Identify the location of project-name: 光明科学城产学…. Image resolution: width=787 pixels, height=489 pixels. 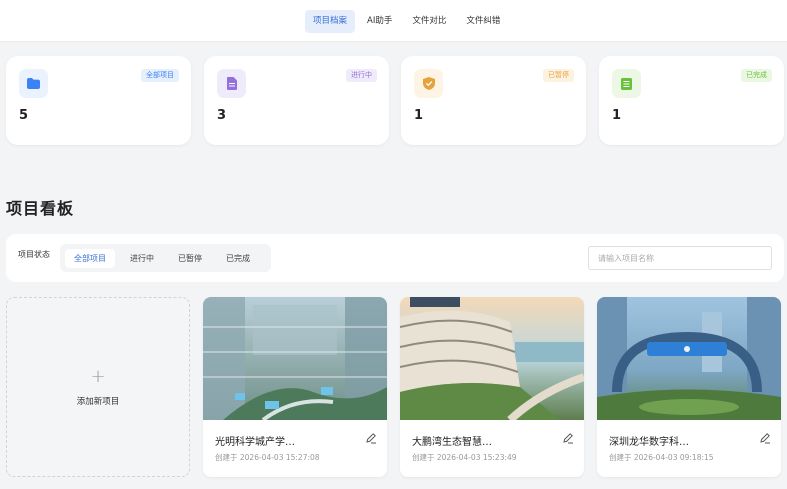
(255, 442).